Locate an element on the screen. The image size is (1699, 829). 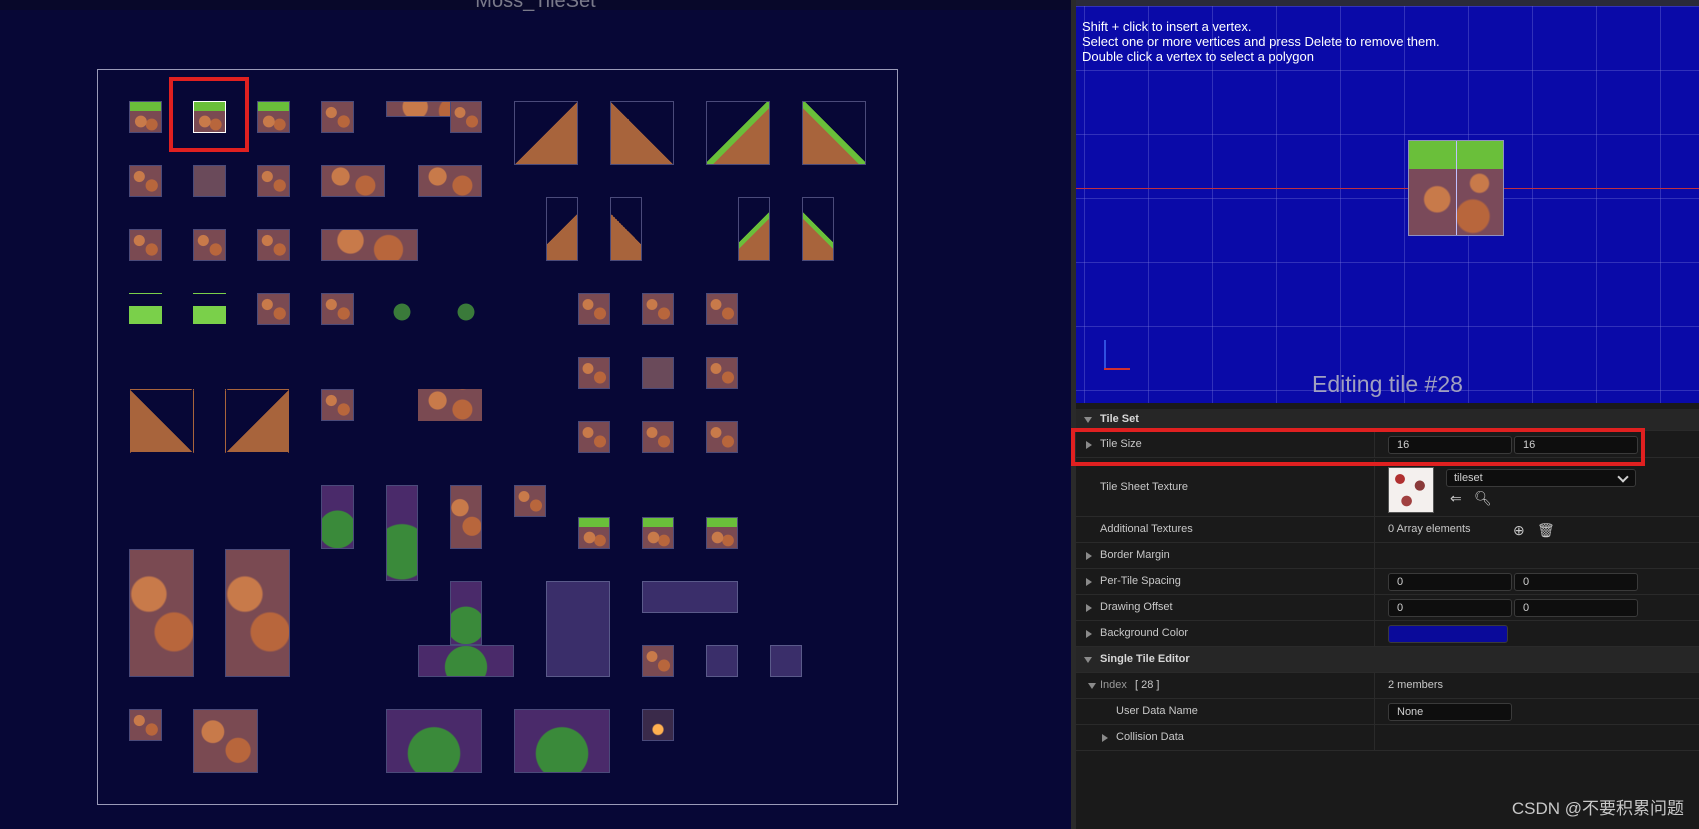
delete-elements-icon: 🗑︎ is located at coordinates (1546, 530).